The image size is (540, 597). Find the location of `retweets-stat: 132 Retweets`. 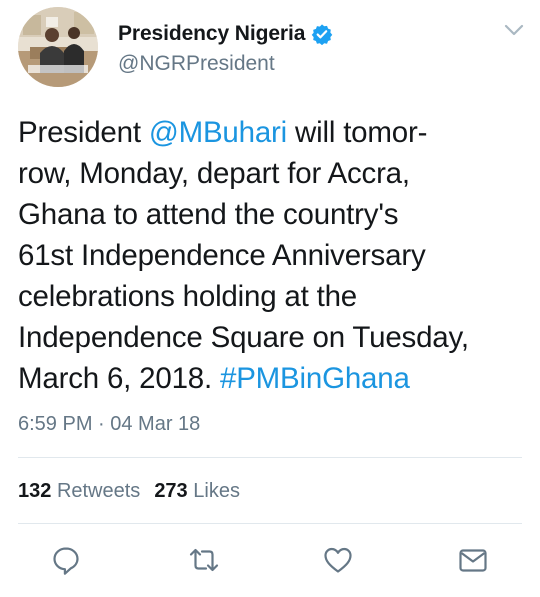

retweets-stat: 132 Retweets is located at coordinates (79, 491).